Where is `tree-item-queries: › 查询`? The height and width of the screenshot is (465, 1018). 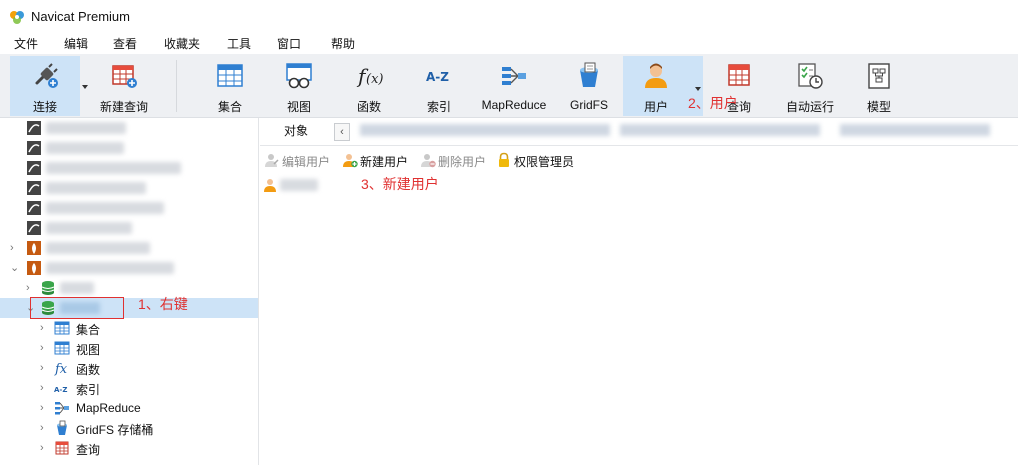
tree-item-queries: › 查询 is located at coordinates (129, 448).